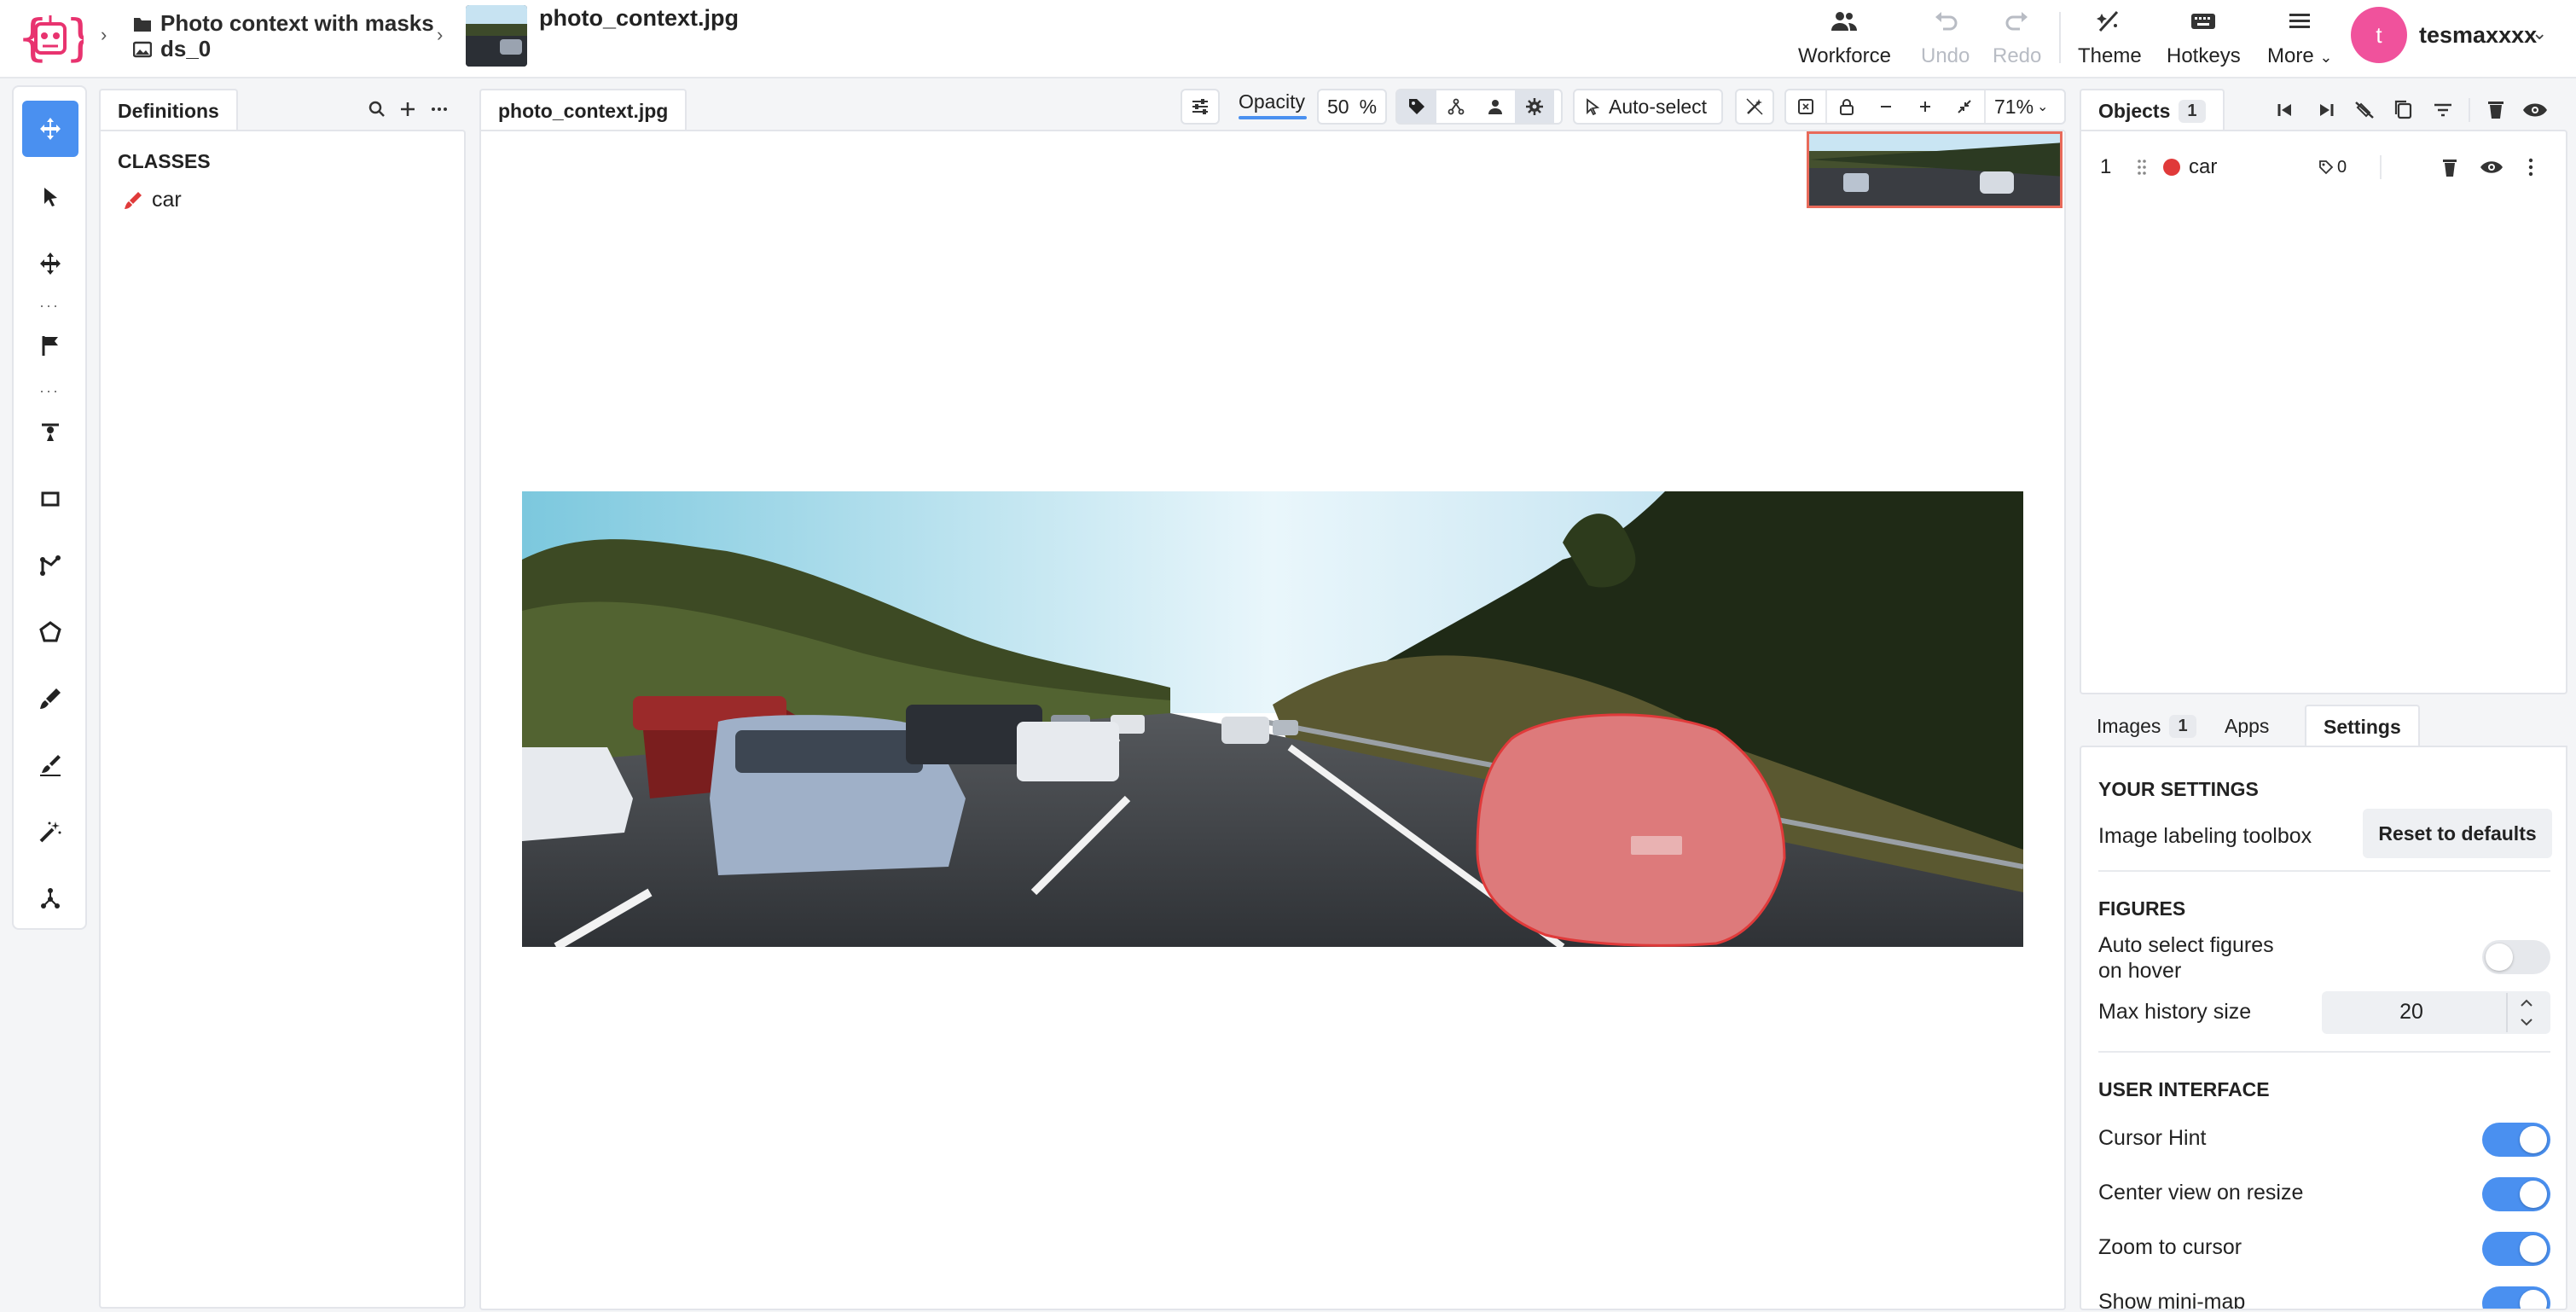  What do you see at coordinates (50, 832) in the screenshot?
I see `smart-tool` at bounding box center [50, 832].